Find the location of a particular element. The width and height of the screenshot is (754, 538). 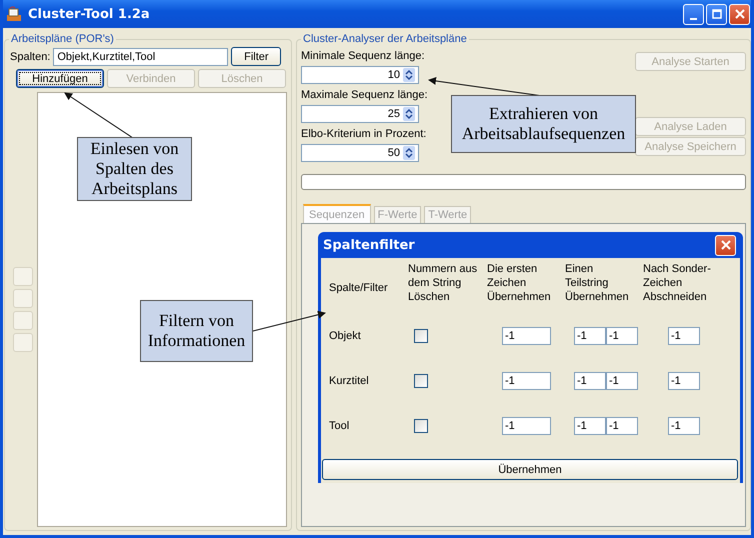

column-header: Nummern aus dem String Löschen is located at coordinates (443, 283).